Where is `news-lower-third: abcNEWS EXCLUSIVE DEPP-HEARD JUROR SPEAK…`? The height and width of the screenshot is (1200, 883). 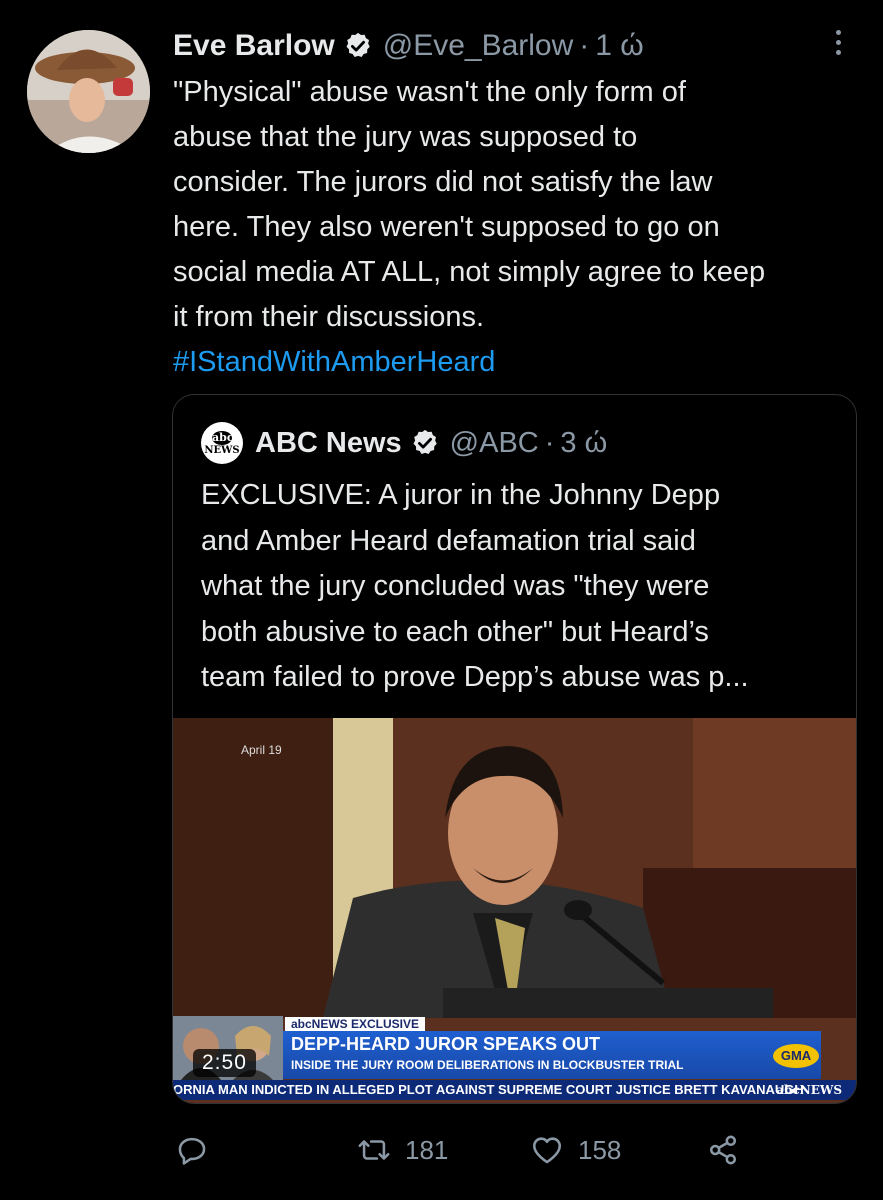
news-lower-third: abcNEWS EXCLUSIVE DEPP-HEARD JUROR SPEAK… is located at coordinates (497, 1048).